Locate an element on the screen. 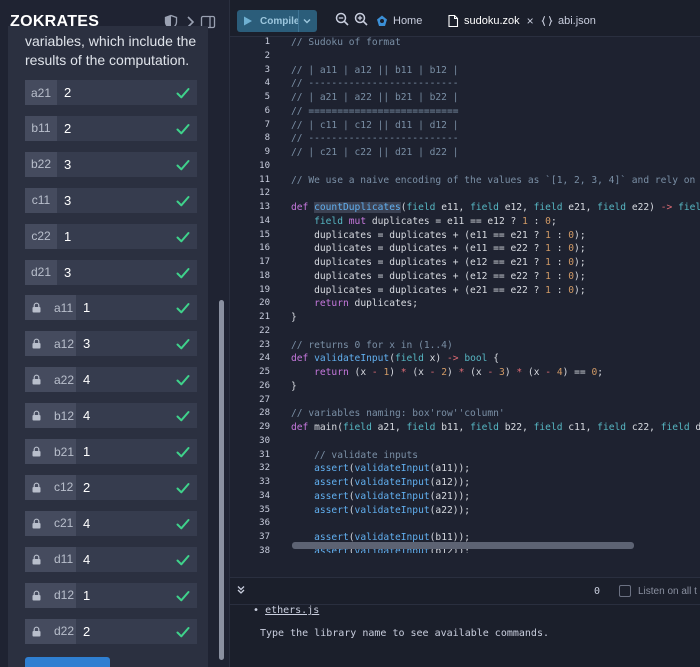 The width and height of the screenshot is (700, 667). variable-name: b11 is located at coordinates (41, 128).